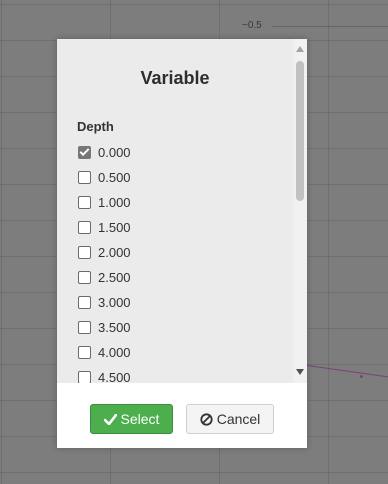 The height and width of the screenshot is (484, 388). Describe the element at coordinates (252, 25) in the screenshot. I see `background-axis-tick: −0.5` at that location.